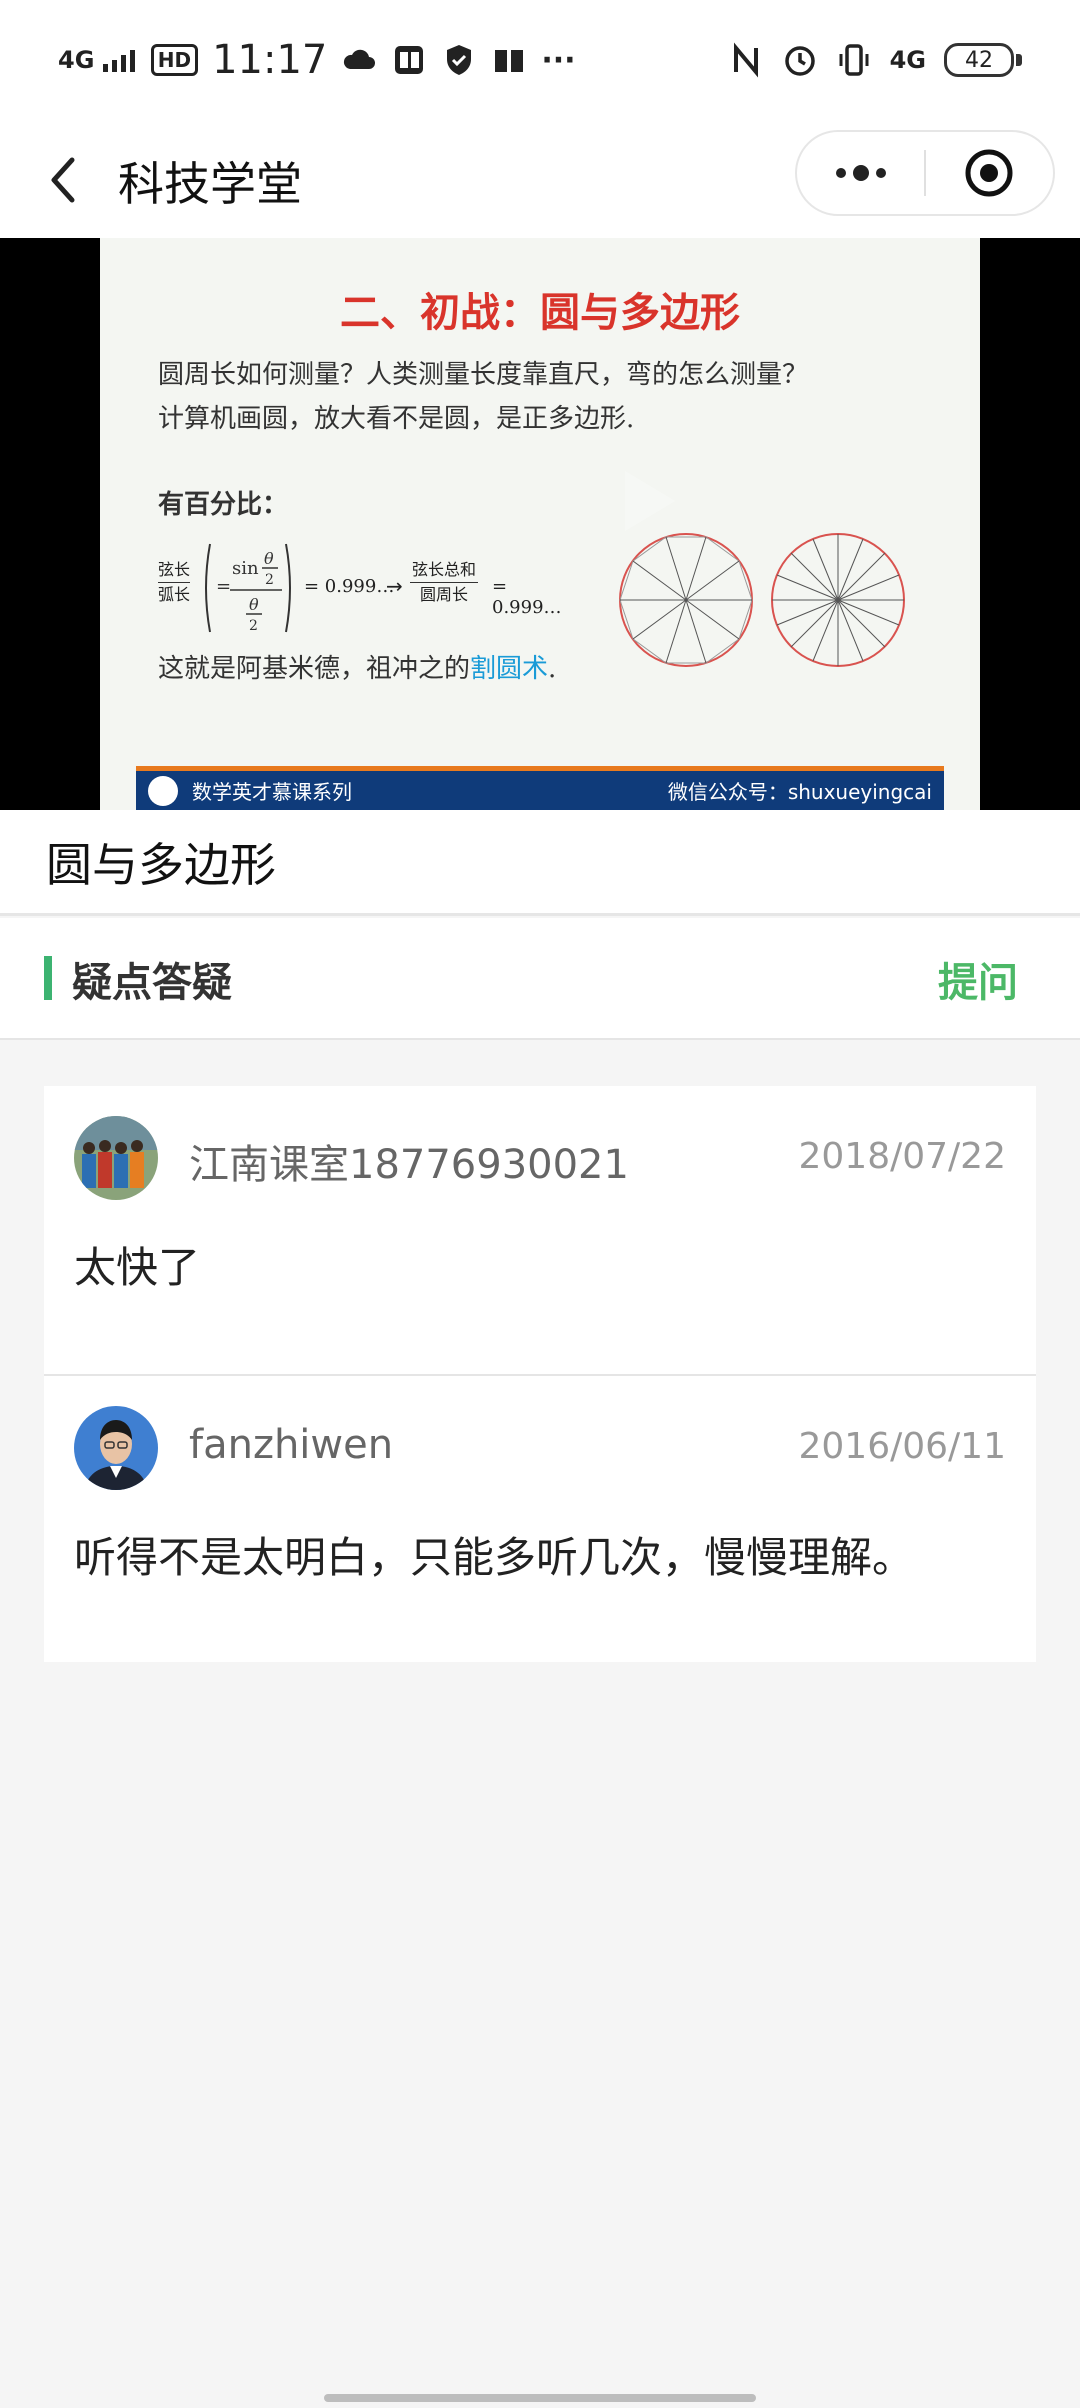 This screenshot has width=1080, height=2408. I want to click on section-accent-bar, so click(48, 978).